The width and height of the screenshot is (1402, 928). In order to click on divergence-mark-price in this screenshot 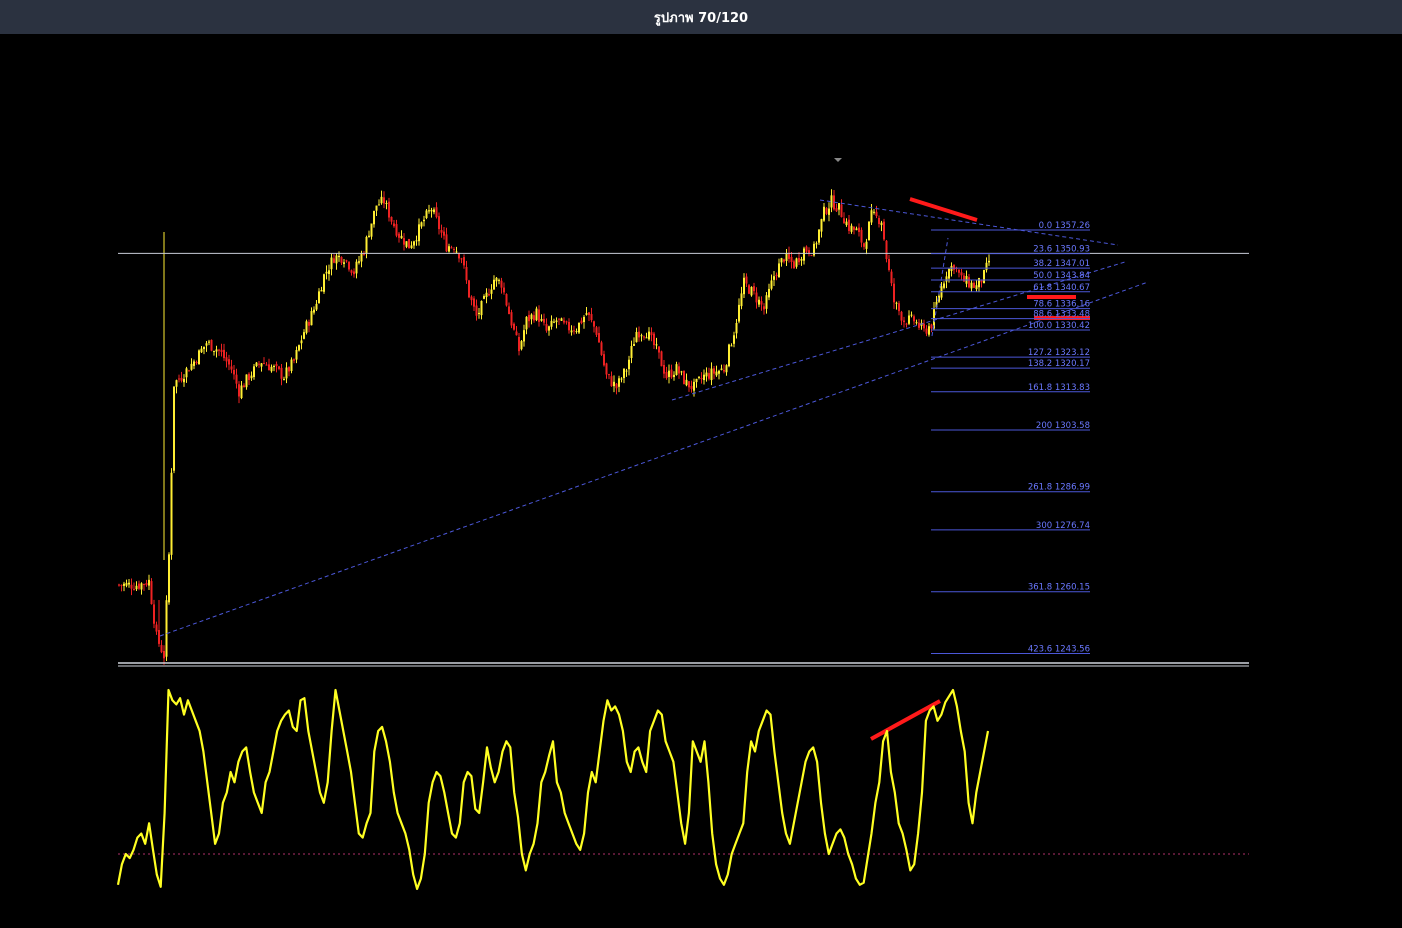, I will do `click(943, 209)`.